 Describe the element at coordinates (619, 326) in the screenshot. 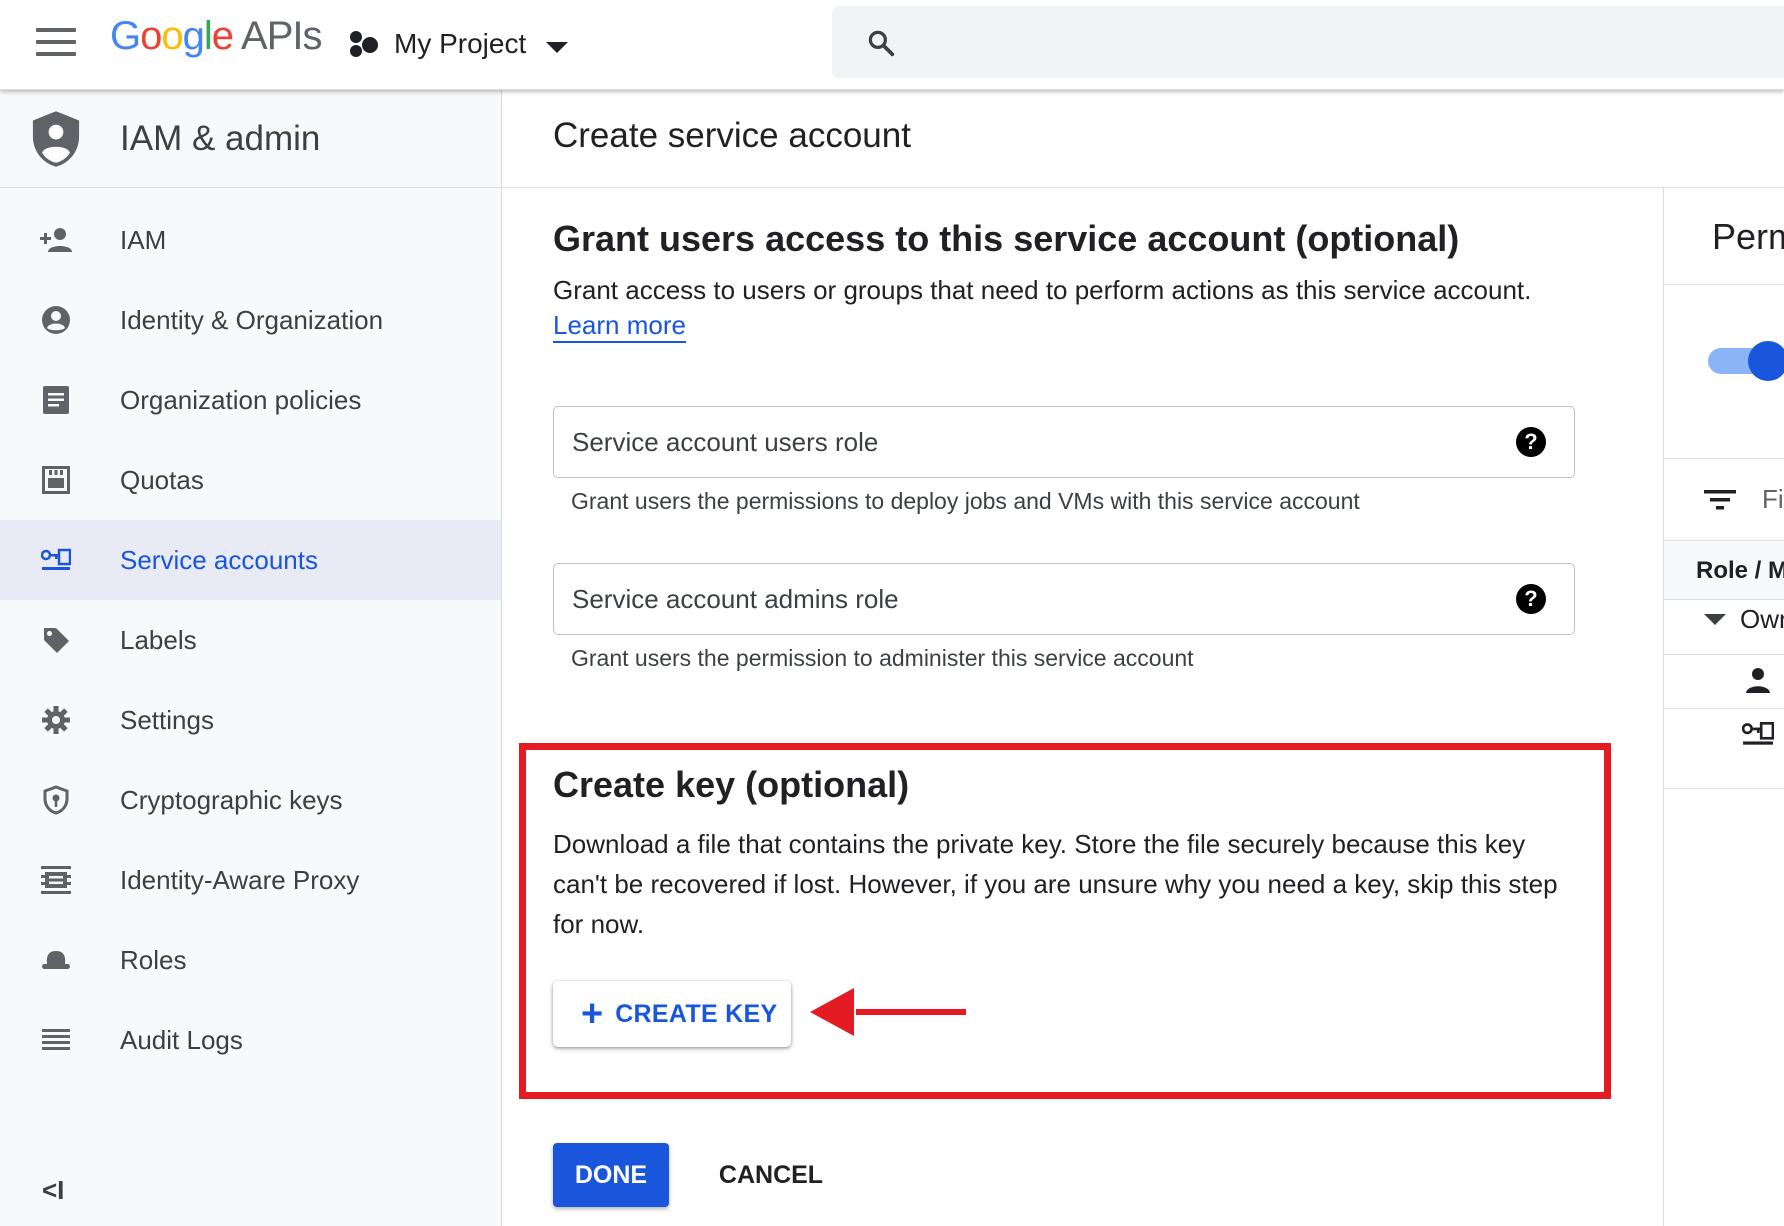

I see `learn-more-link: Learn more` at that location.